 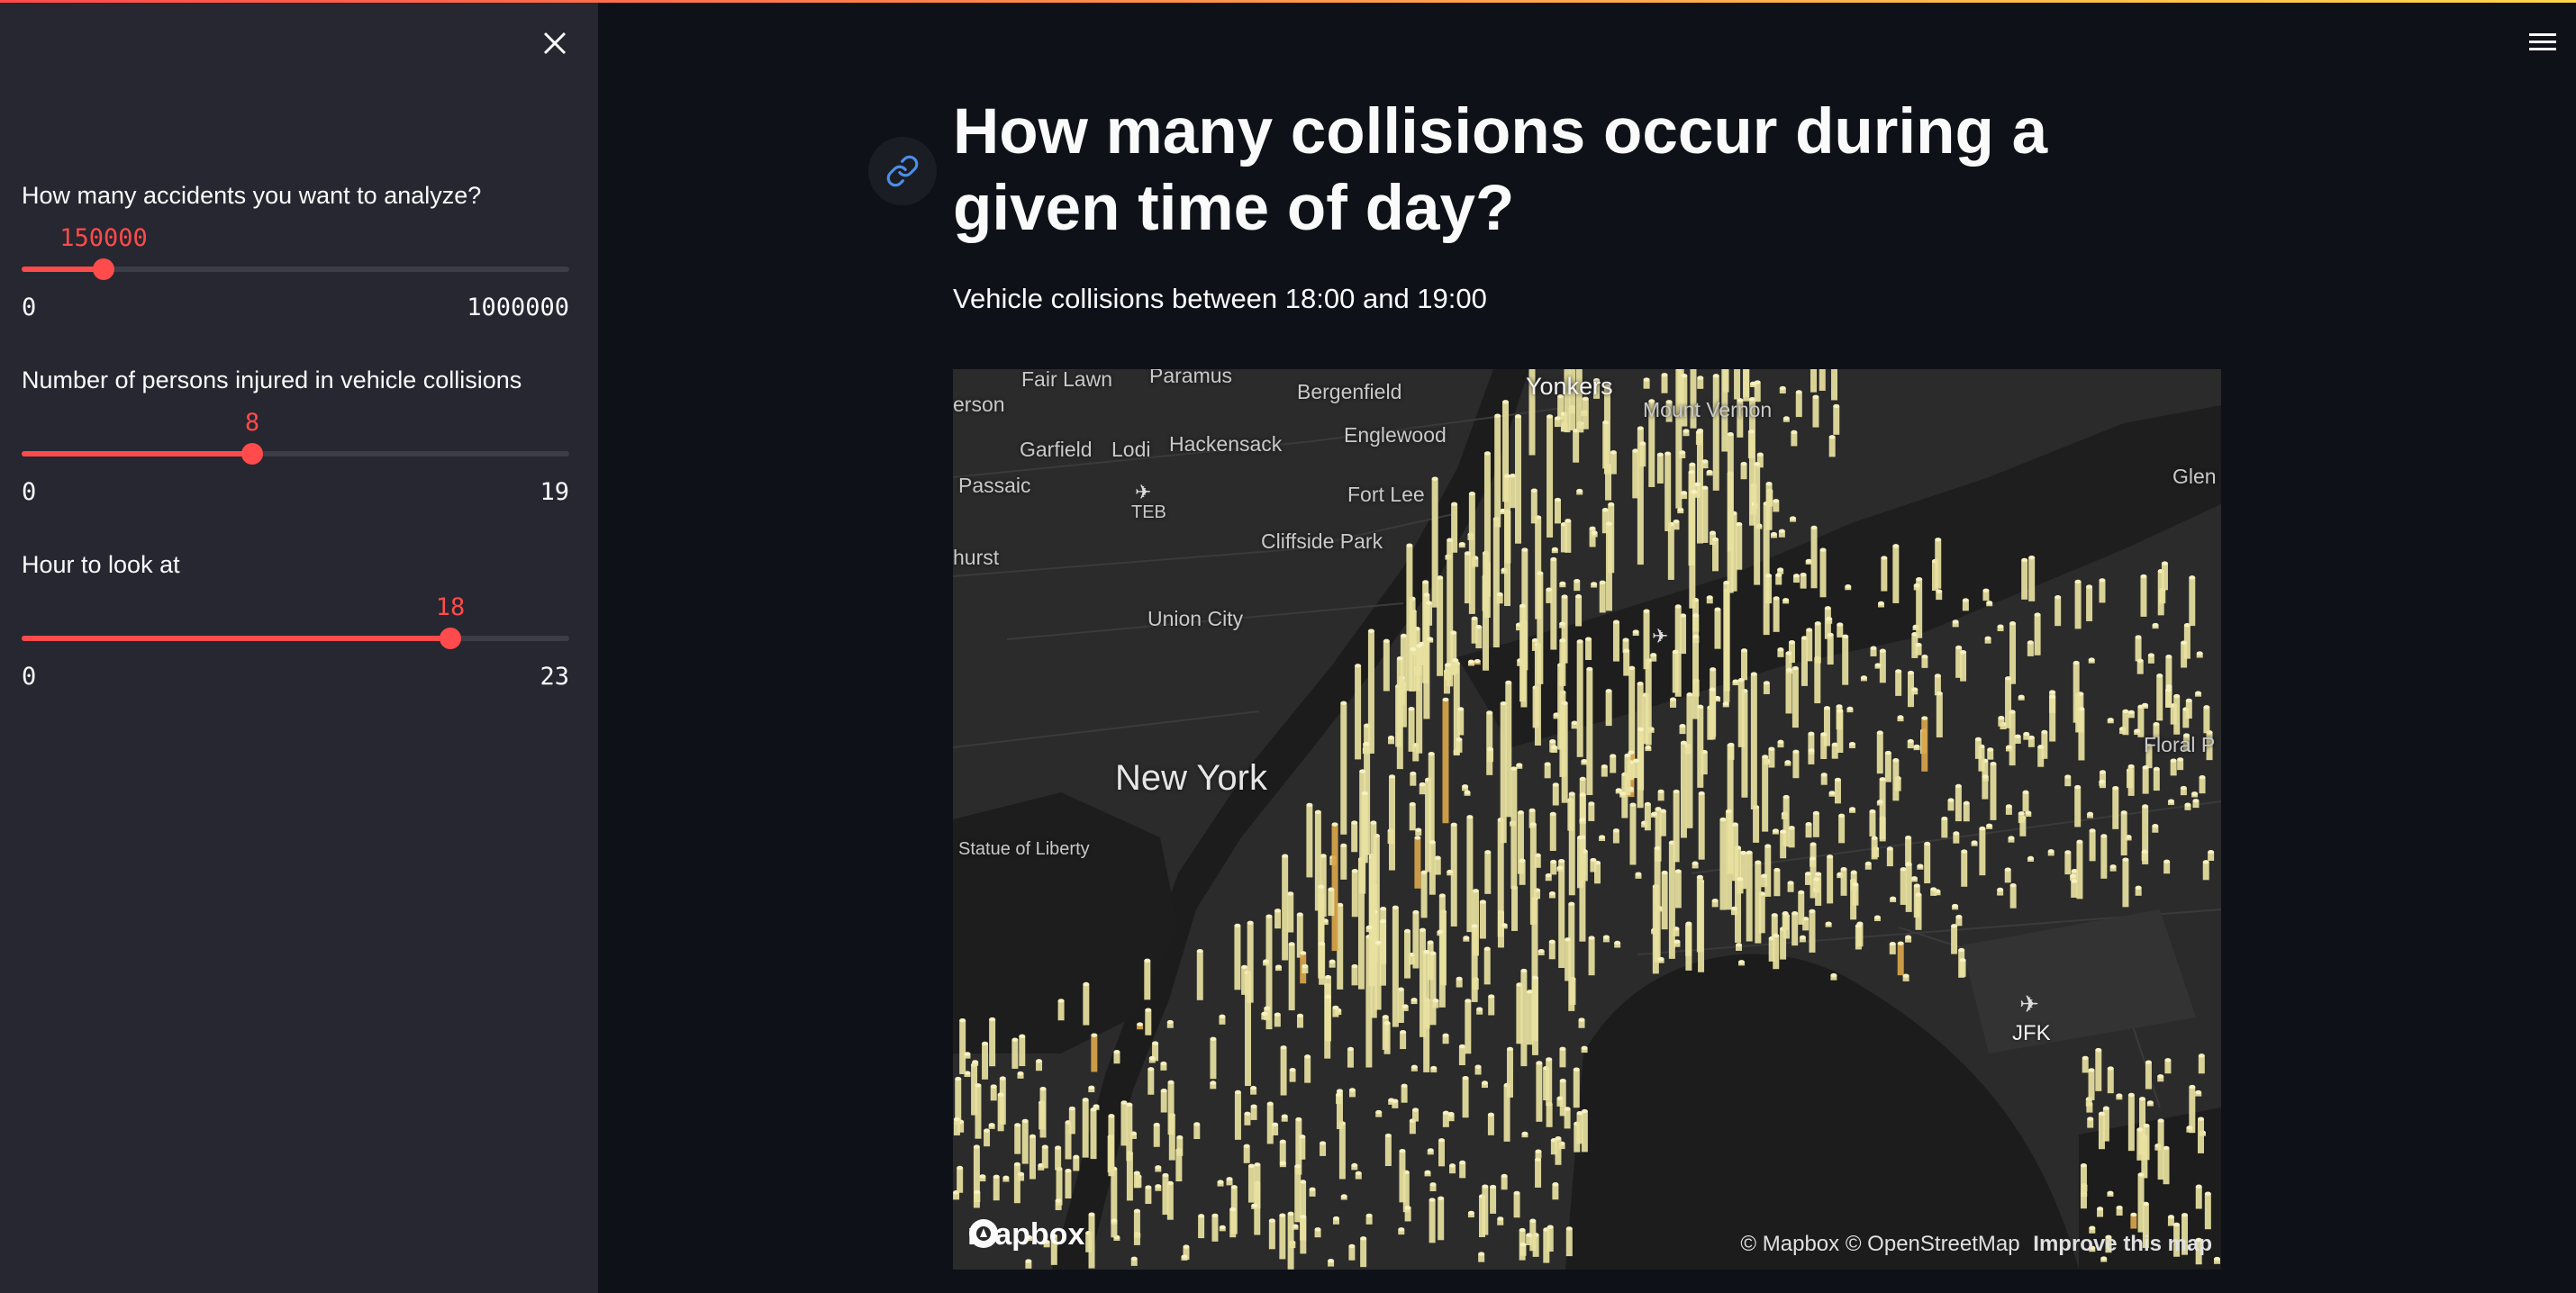 I want to click on map-label: JFK, so click(x=2031, y=1033).